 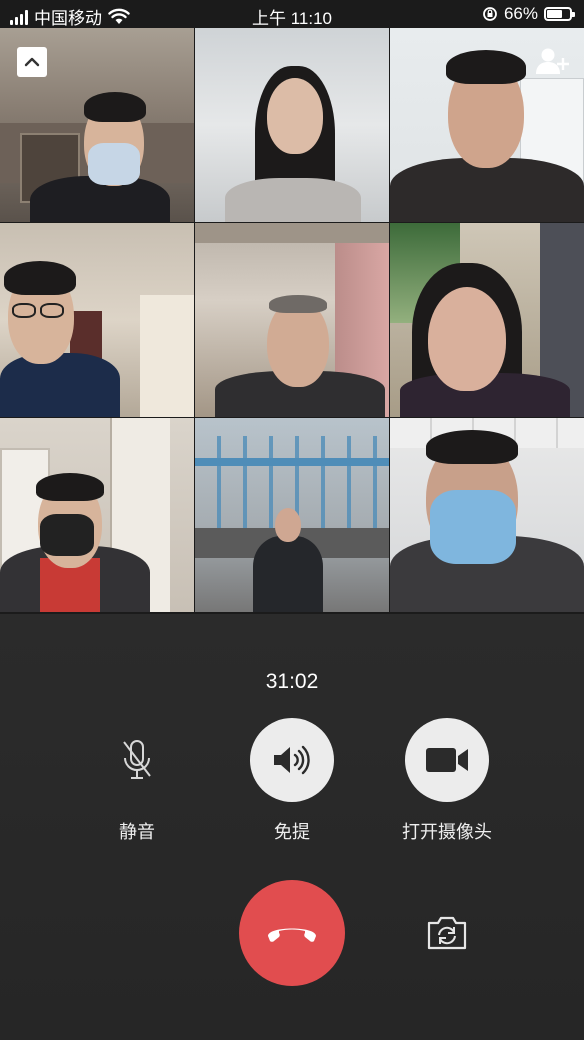 I want to click on status-left: 中国移动, so click(x=70, y=16).